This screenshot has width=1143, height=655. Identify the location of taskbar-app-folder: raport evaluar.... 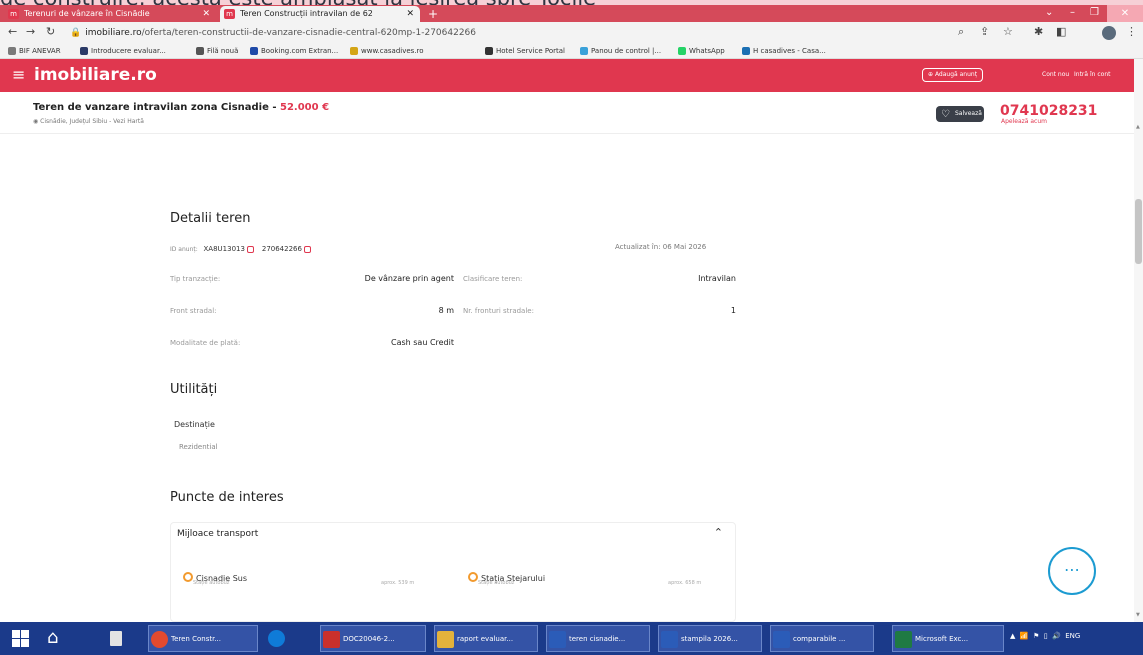
(486, 638).